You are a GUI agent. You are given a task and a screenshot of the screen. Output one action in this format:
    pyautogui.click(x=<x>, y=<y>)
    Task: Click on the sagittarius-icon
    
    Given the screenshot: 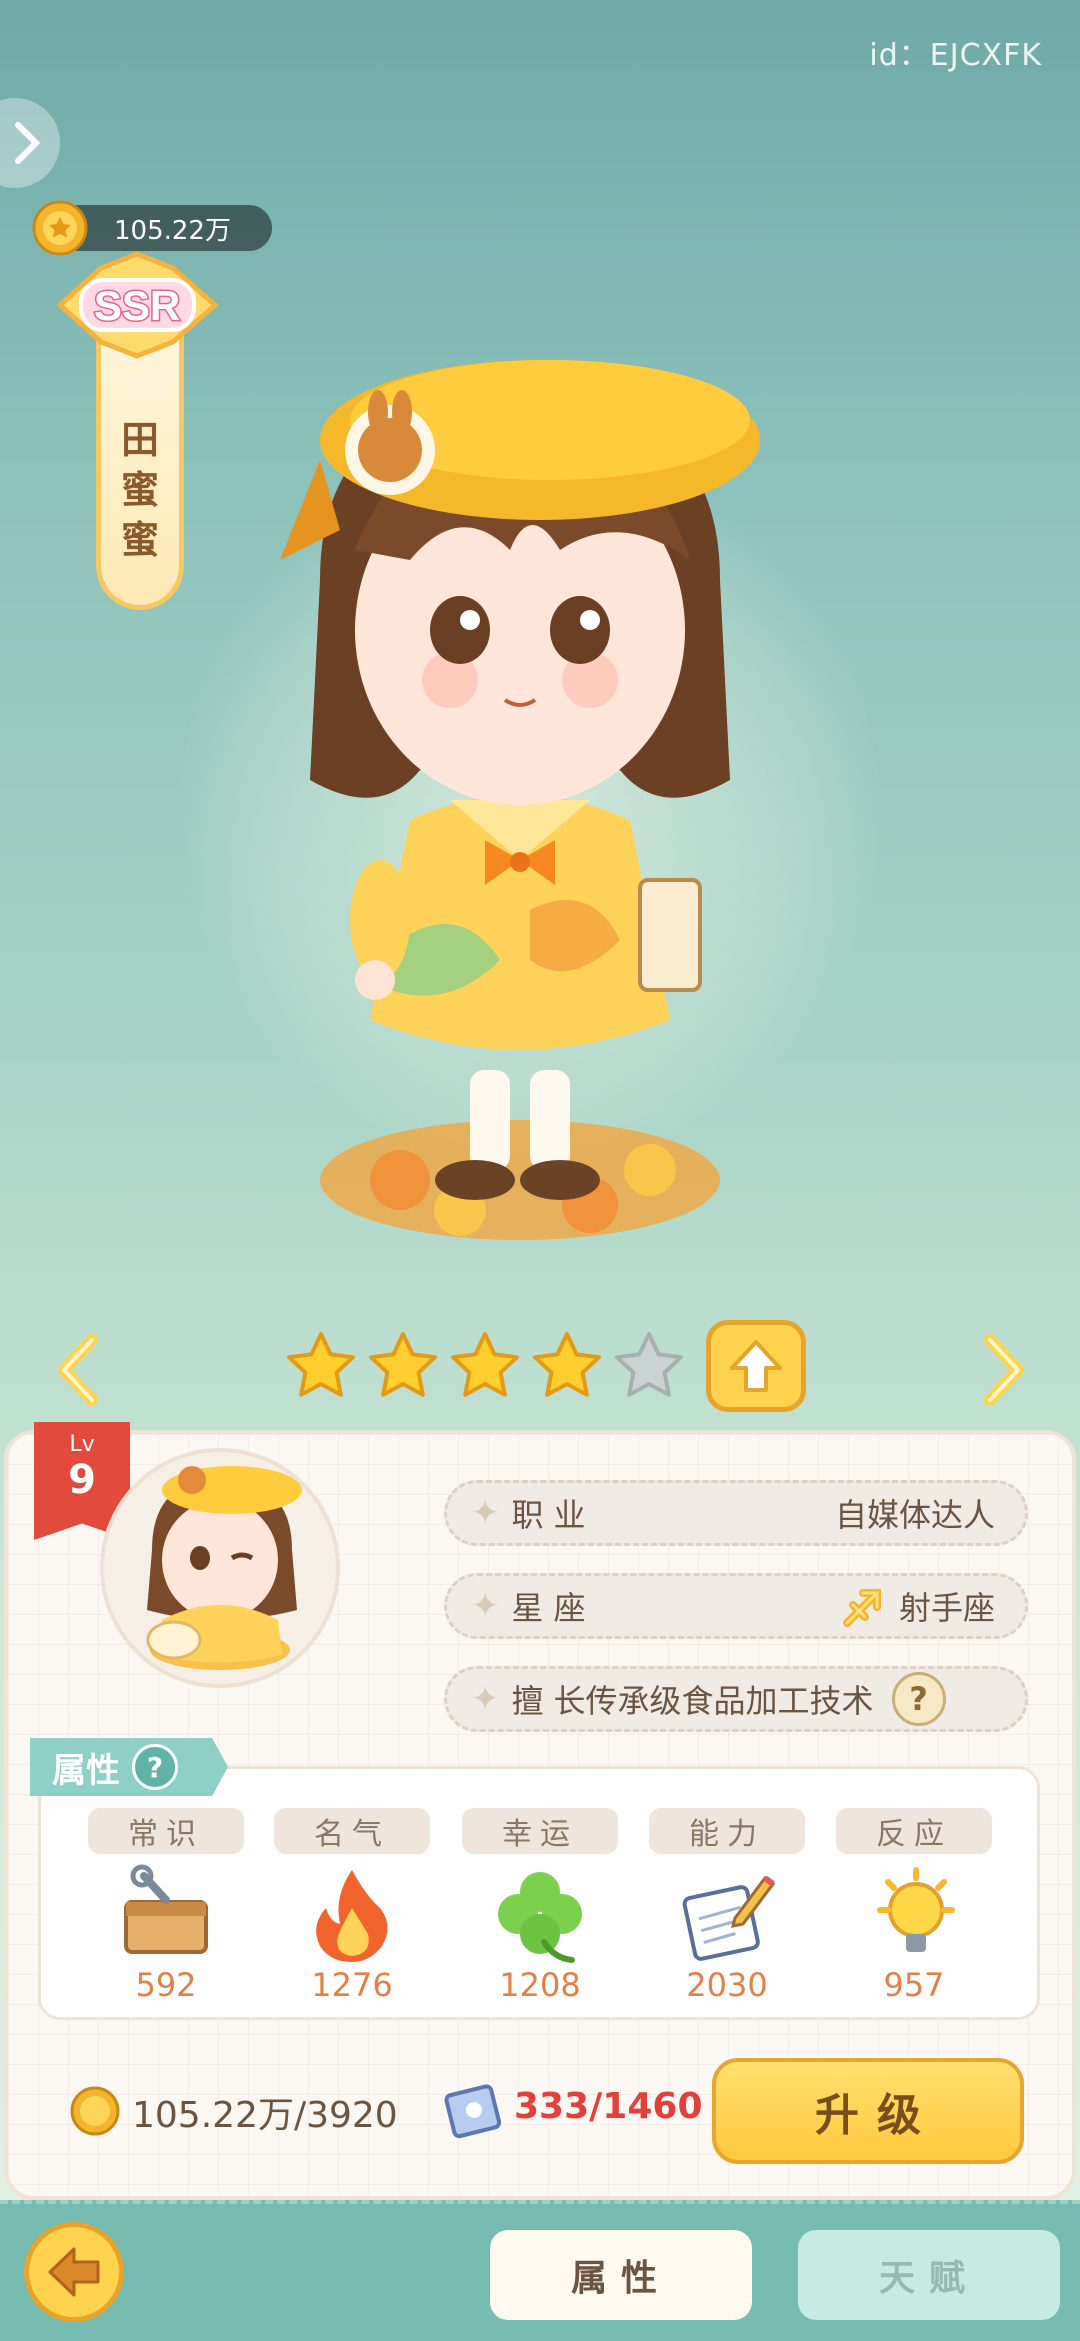 What is the action you would take?
    pyautogui.click(x=861, y=1608)
    